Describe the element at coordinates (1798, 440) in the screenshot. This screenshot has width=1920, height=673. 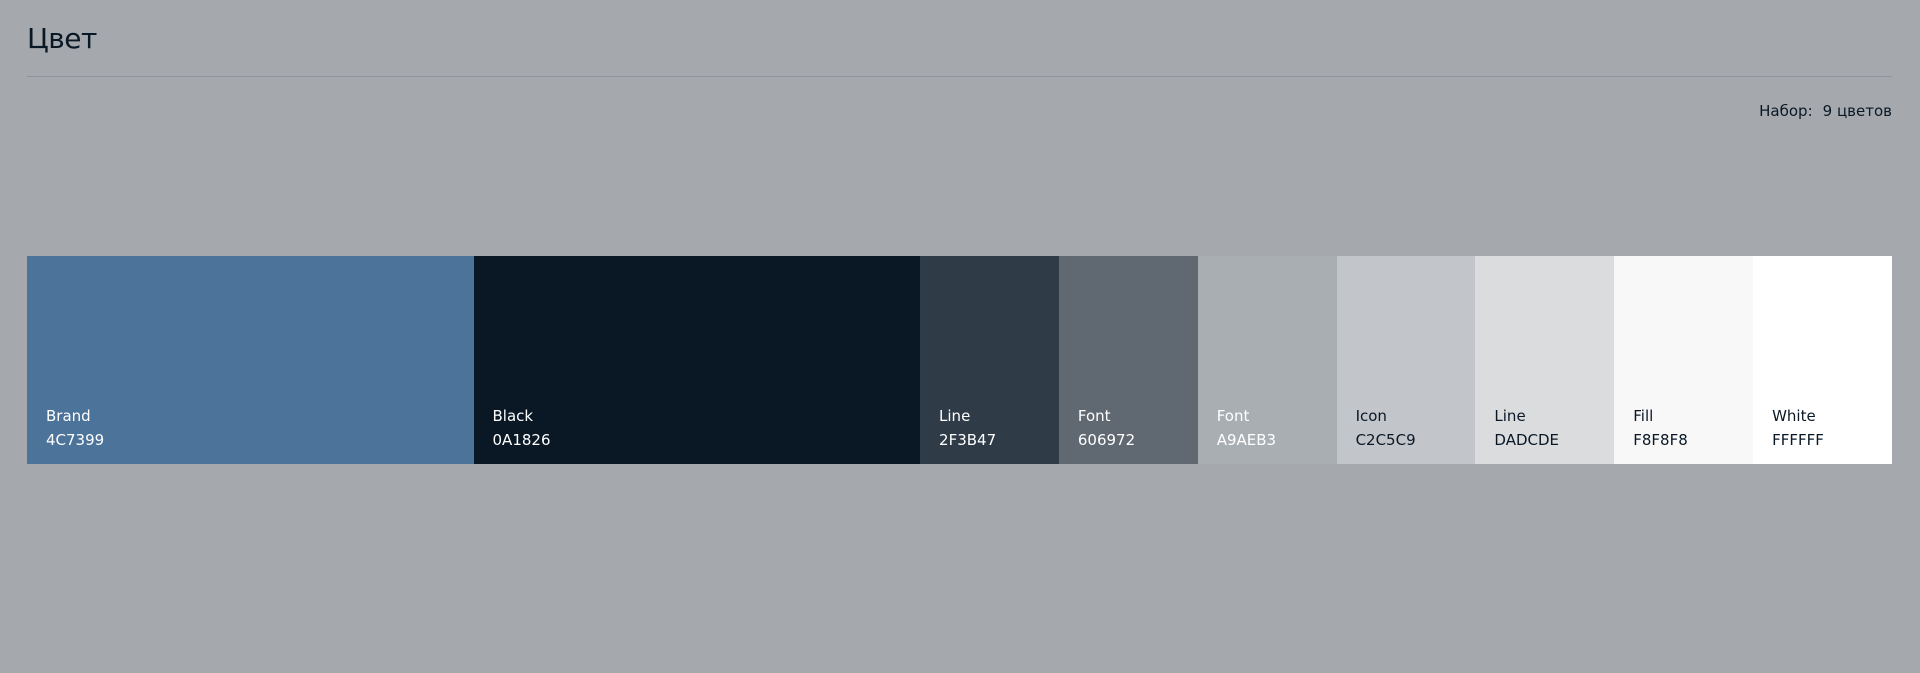
I see `swatch-hex: FFFFFF` at that location.